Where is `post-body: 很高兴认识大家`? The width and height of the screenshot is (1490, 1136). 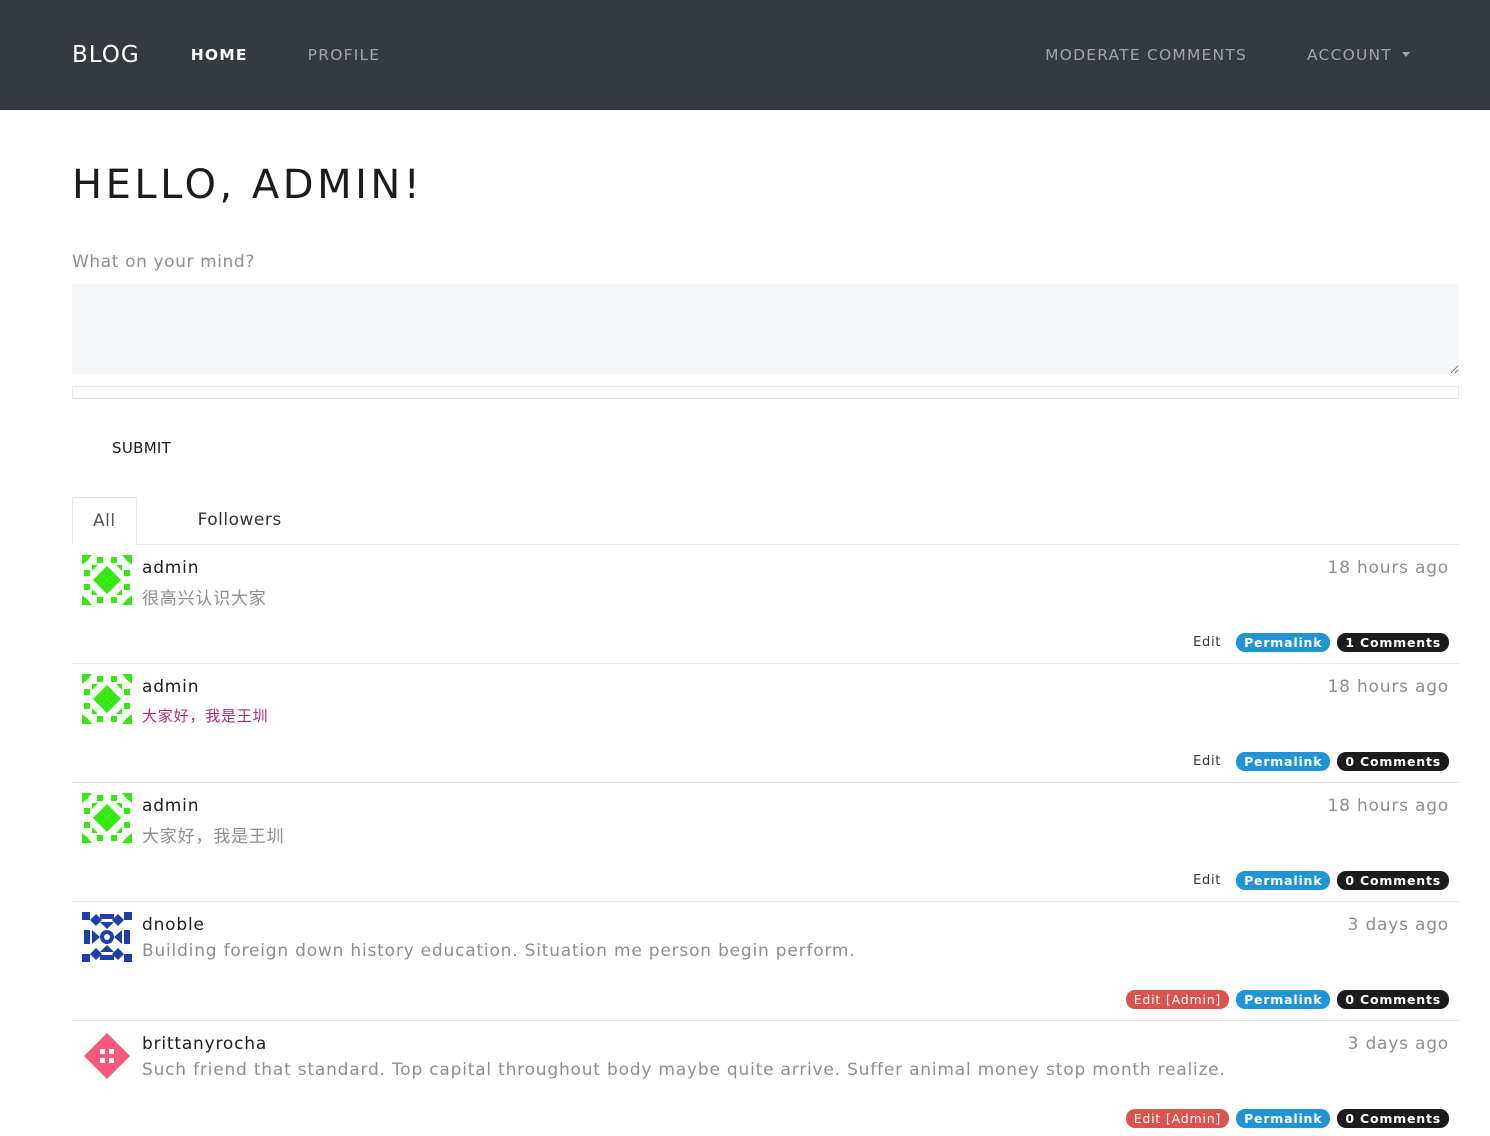 post-body: 很高兴认识大家 is located at coordinates (204, 599).